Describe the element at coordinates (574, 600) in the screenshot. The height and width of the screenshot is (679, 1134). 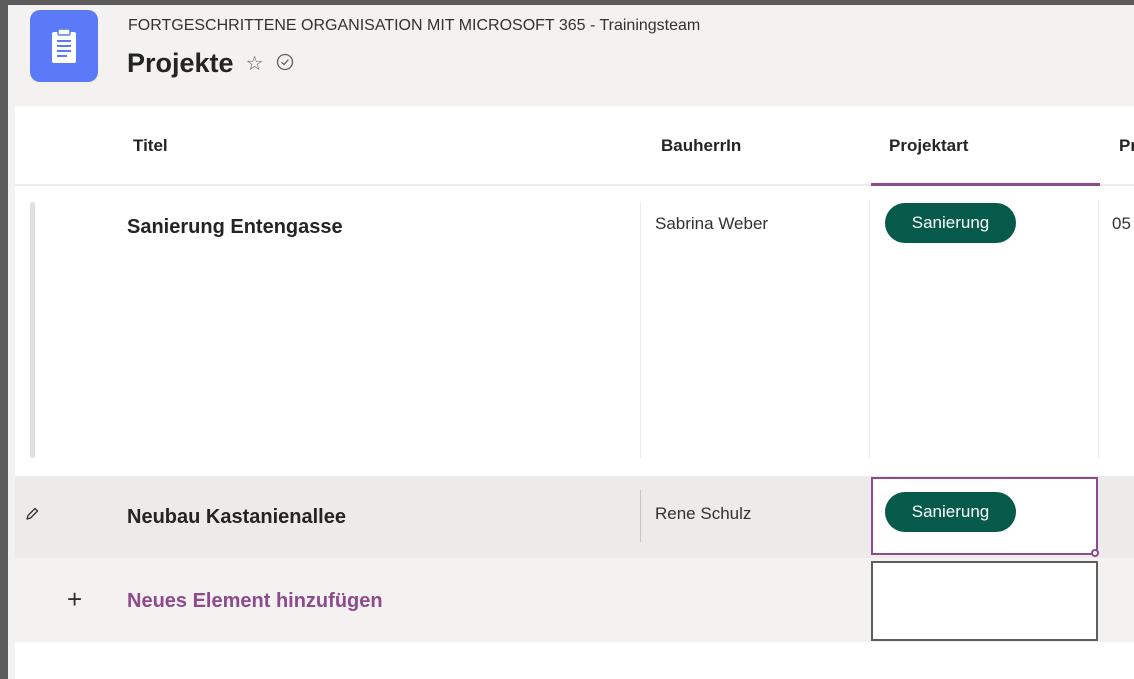
I see `add-item-row: + Neues Element hinzufügen` at that location.